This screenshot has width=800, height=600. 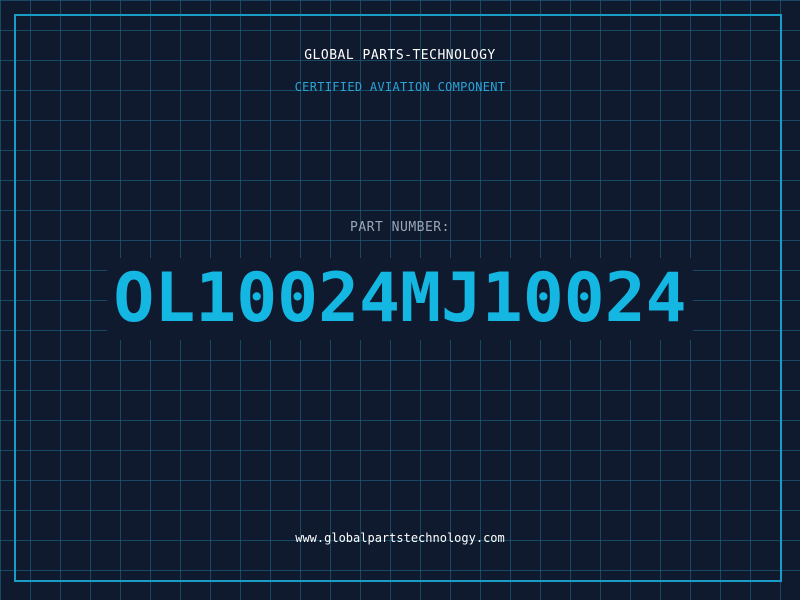 I want to click on company-name: GLOBAL PARTS-TECHNOLOGY, so click(x=400, y=55).